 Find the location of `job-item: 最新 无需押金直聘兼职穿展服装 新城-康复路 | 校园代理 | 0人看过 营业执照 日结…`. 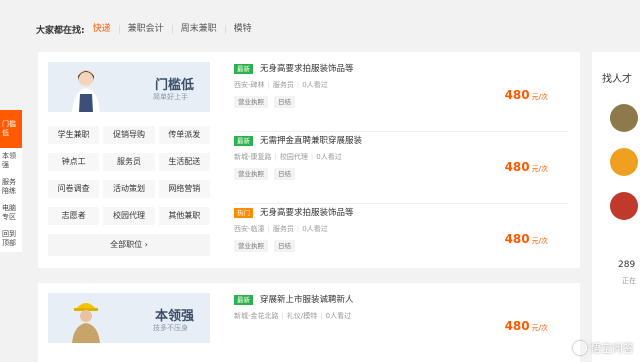

job-item: 最新 无需押金直聘兼职穿展服装 新城-康复路 | 校园代理 | 0人看过 营业执照 日结… is located at coordinates (401, 168).